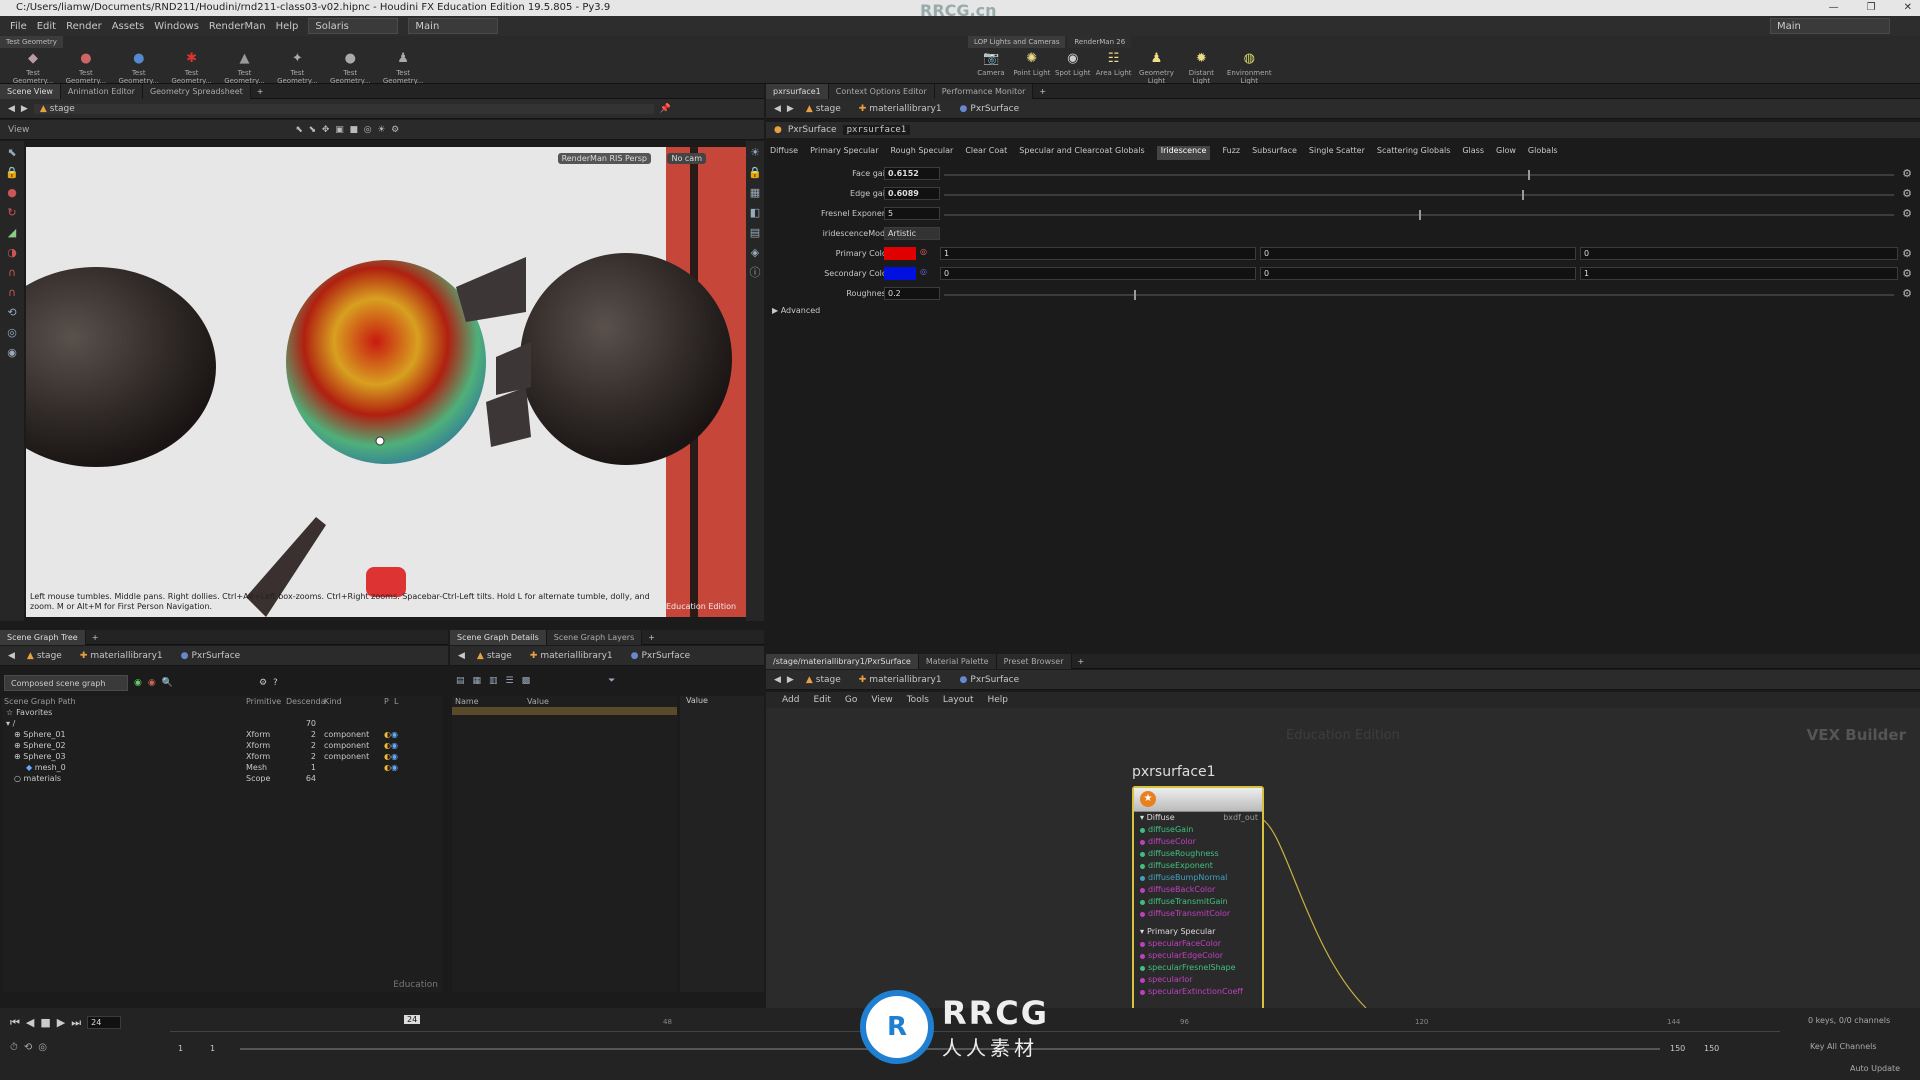 This screenshot has height=1080, width=1920. What do you see at coordinates (30, 91) in the screenshot?
I see `tab-scene-view: Scene View` at bounding box center [30, 91].